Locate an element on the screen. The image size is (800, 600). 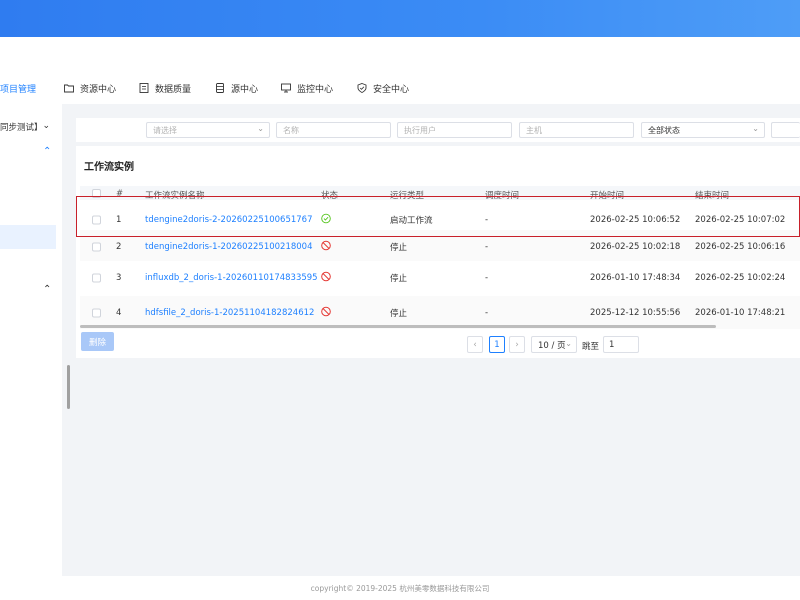
end-time-cell: 2026-02-25 10:06:16 is located at coordinates (740, 246).